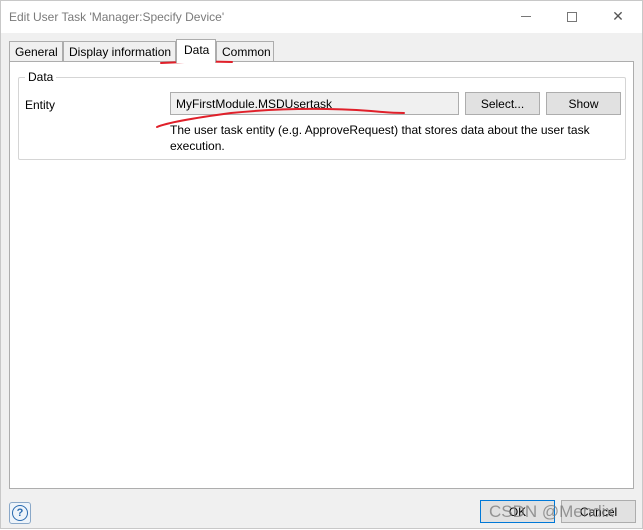 Image resolution: width=643 pixels, height=530 pixels. Describe the element at coordinates (40, 105) in the screenshot. I see `entity-label: Entity` at that location.